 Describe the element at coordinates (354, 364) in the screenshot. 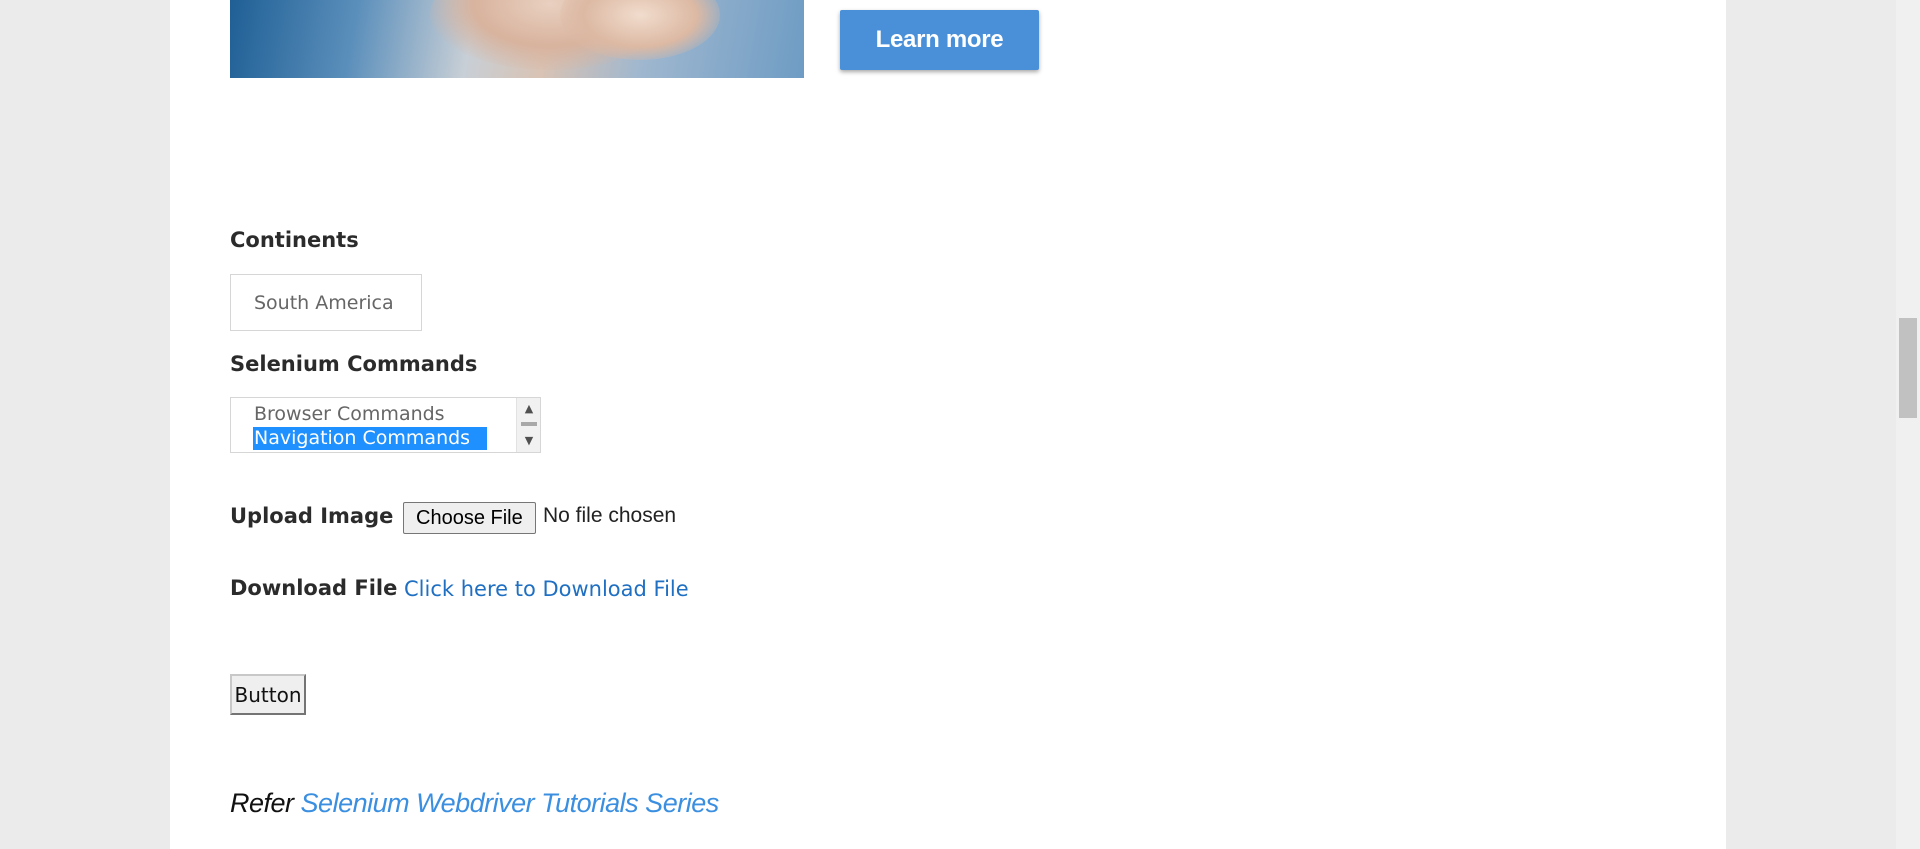

I see `selenium-commands-label: Selenium Commands` at that location.